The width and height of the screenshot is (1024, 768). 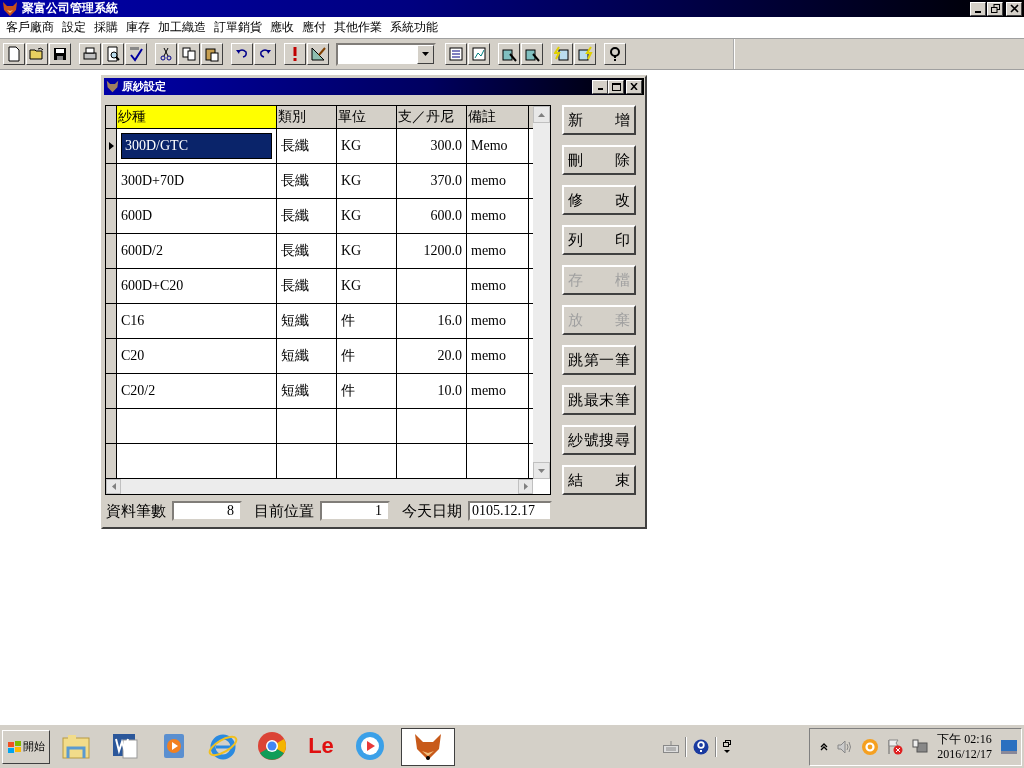 I want to click on menu-item: 系統功能, so click(x=414, y=27).